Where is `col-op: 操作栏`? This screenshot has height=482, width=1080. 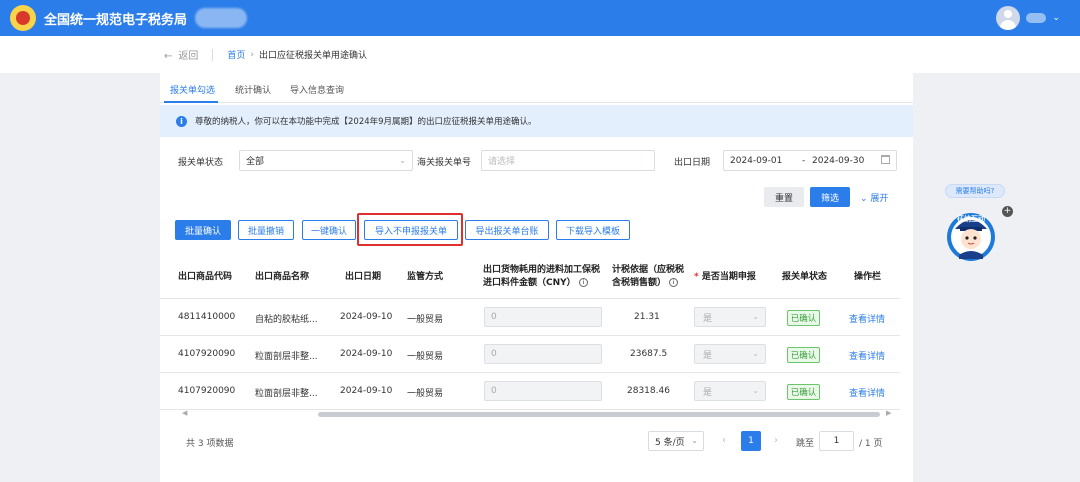
col-op: 操作栏 is located at coordinates (868, 277).